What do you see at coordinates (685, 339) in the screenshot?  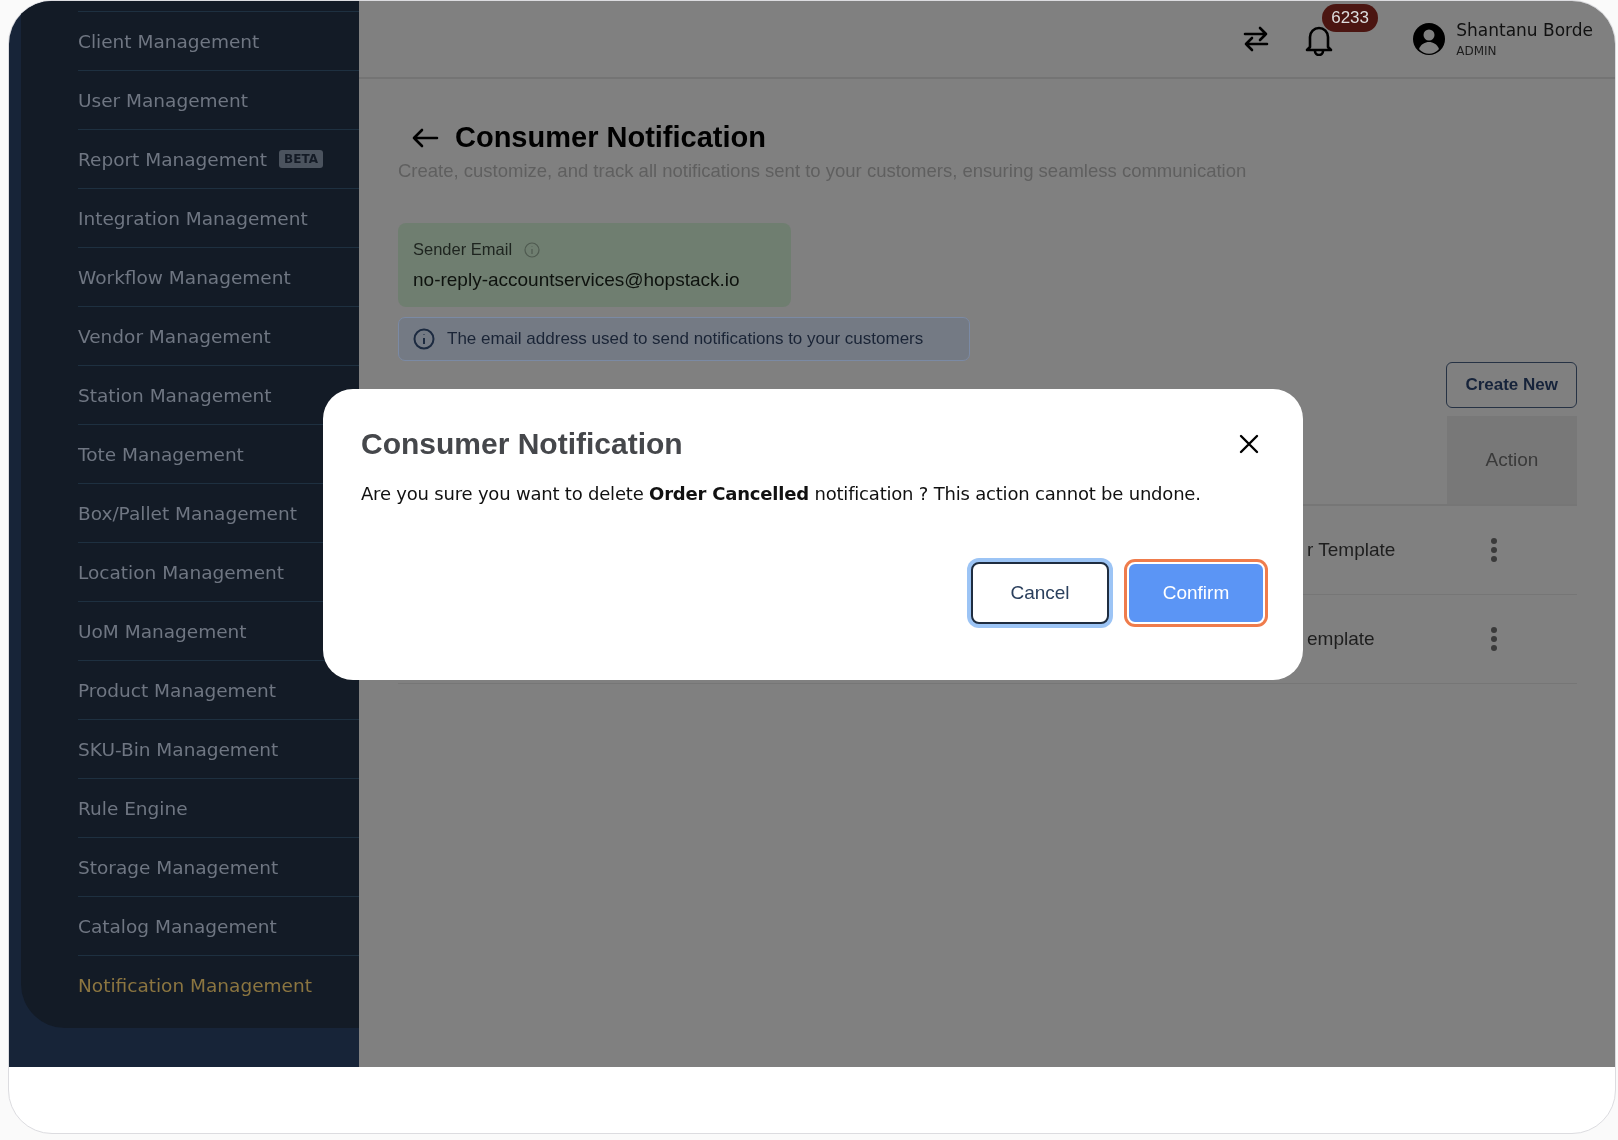 I see `info-text: The email address used to send notifications to your customers` at bounding box center [685, 339].